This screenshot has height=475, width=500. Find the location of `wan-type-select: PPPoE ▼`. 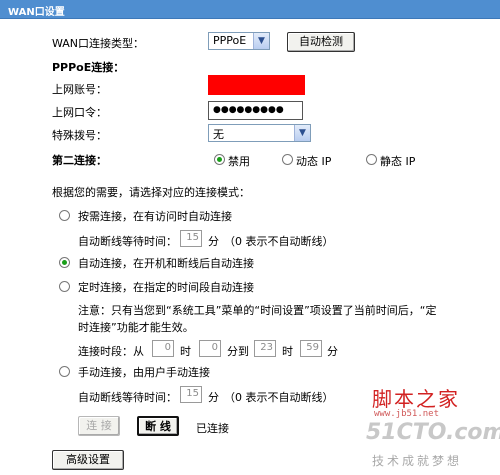

wan-type-select: PPPoE ▼ is located at coordinates (239, 41).